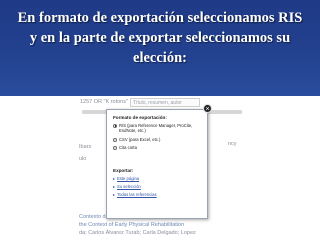 Image resolution: width=320 pixels, height=240 pixels. Describe the element at coordinates (140, 117) in the screenshot. I see `export-format-title: Formato de exportación:` at that location.